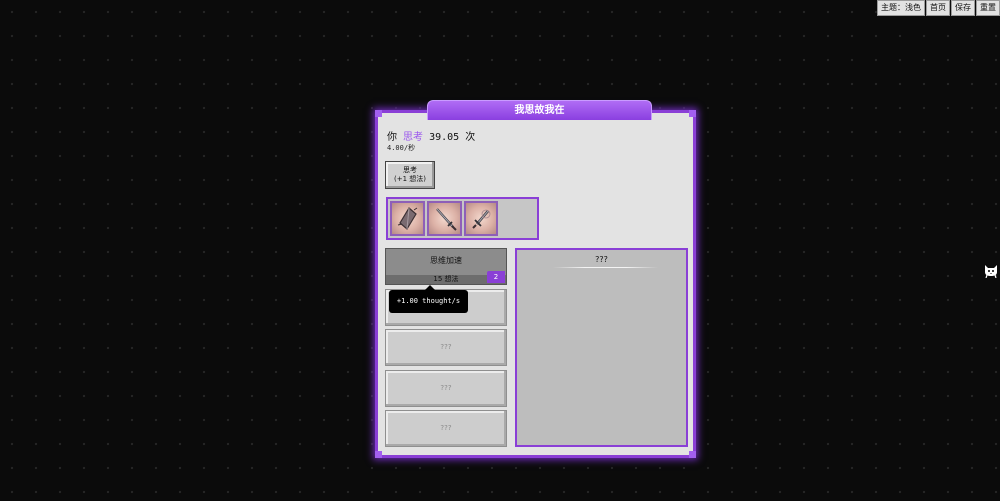 This screenshot has height=501, width=1000. I want to click on top-bar: 主题：浅色 首页 保存 重置, so click(938, 8).